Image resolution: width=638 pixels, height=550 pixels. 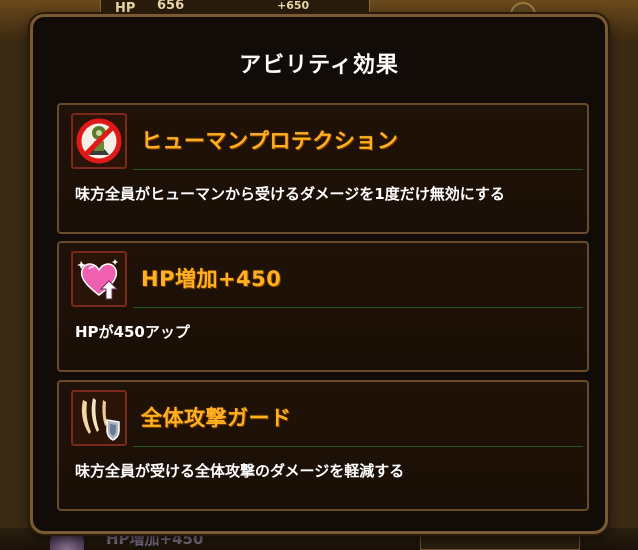 I want to click on ability-description: 味方全員がヒューマンから受けるダメージを1度だけ無効にする, so click(x=290, y=194).